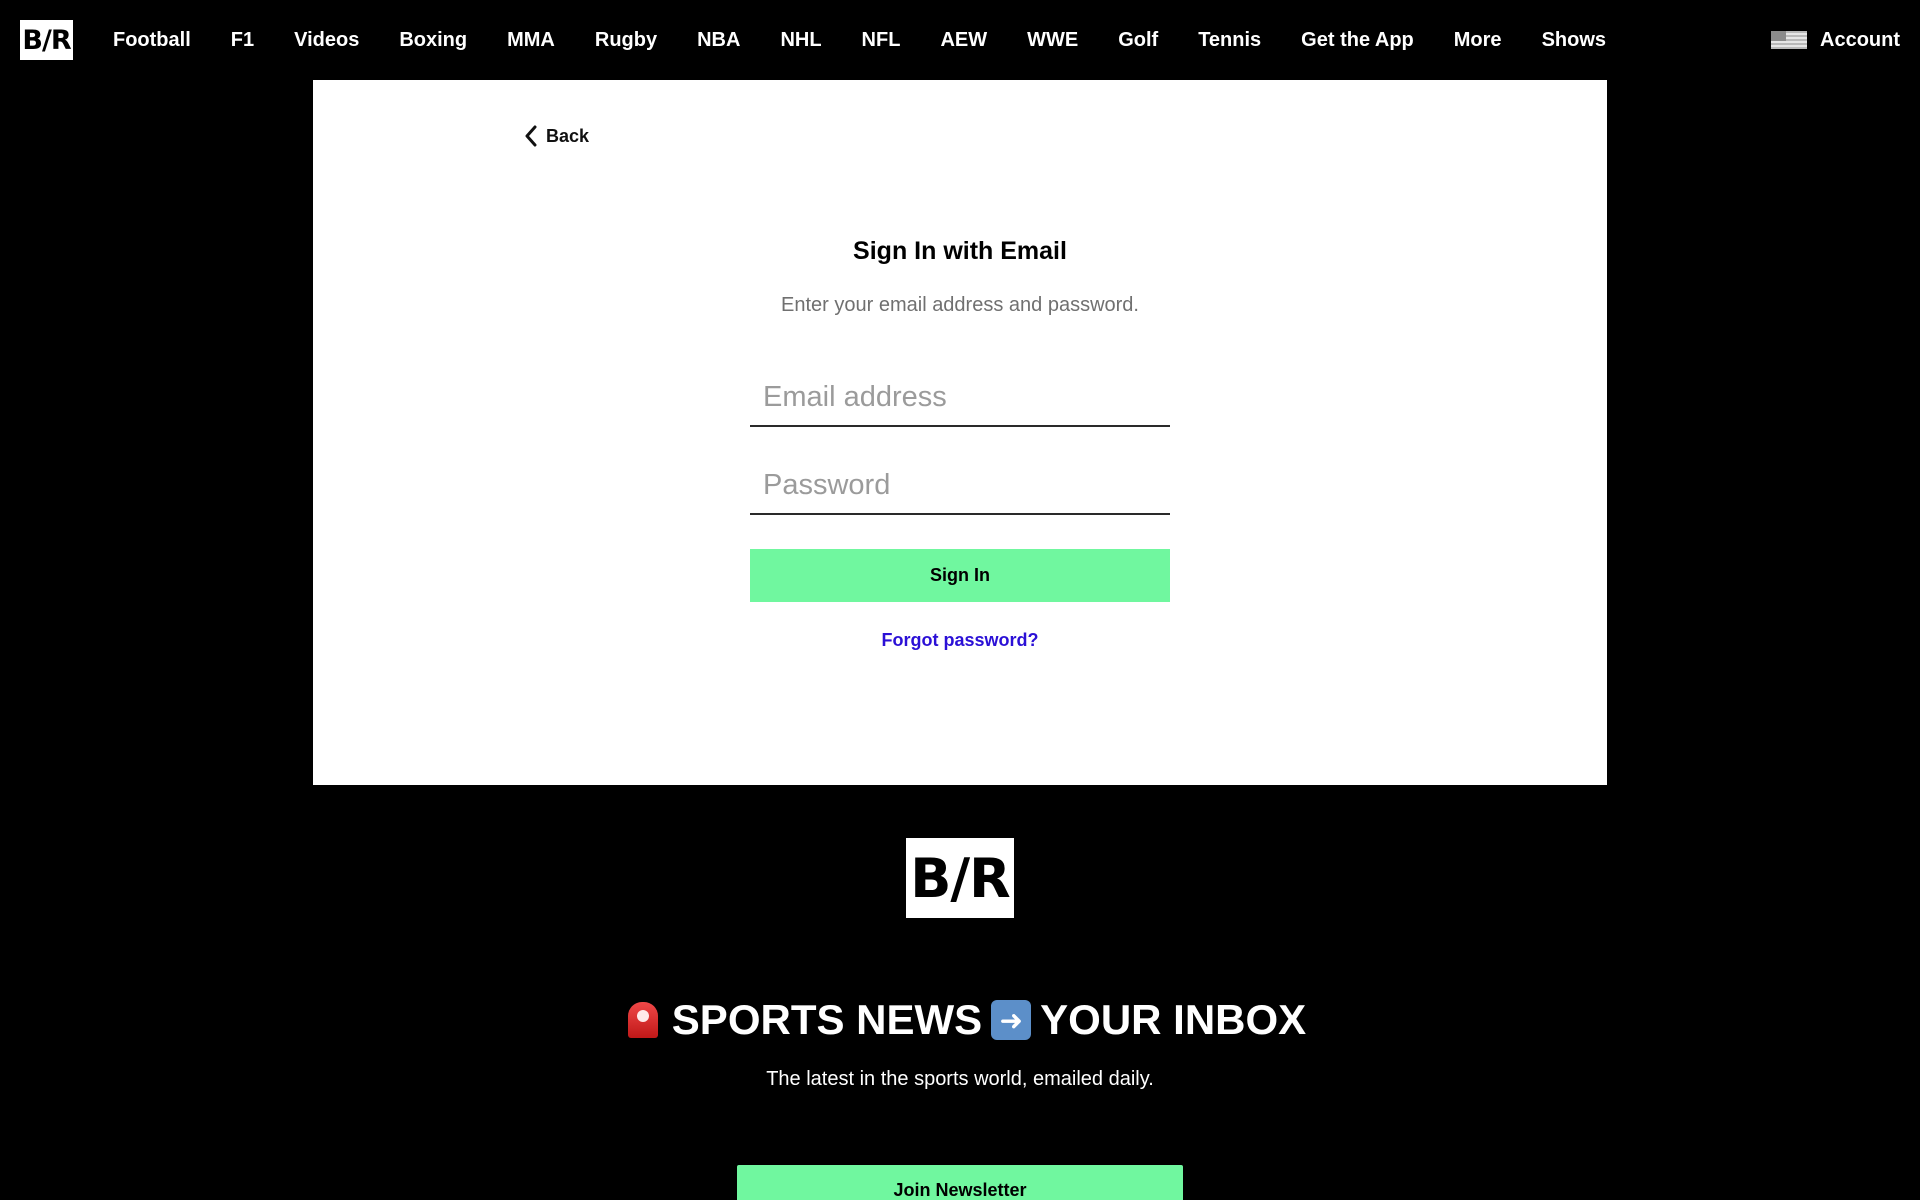  Describe the element at coordinates (1011, 1020) in the screenshot. I see `right-arrow-icon: ➜` at that location.